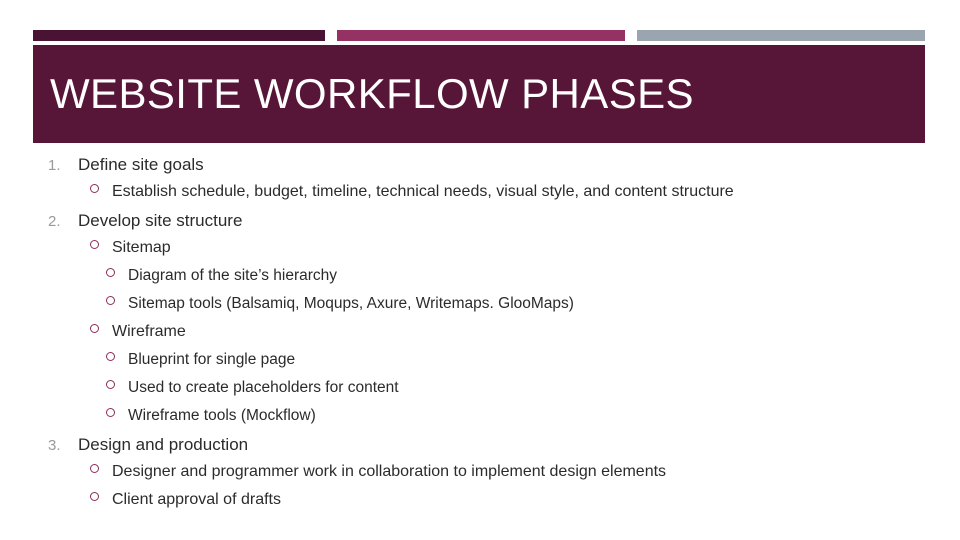 Image resolution: width=960 pixels, height=540 pixels. What do you see at coordinates (54, 221) in the screenshot?
I see `list-number: 2.` at bounding box center [54, 221].